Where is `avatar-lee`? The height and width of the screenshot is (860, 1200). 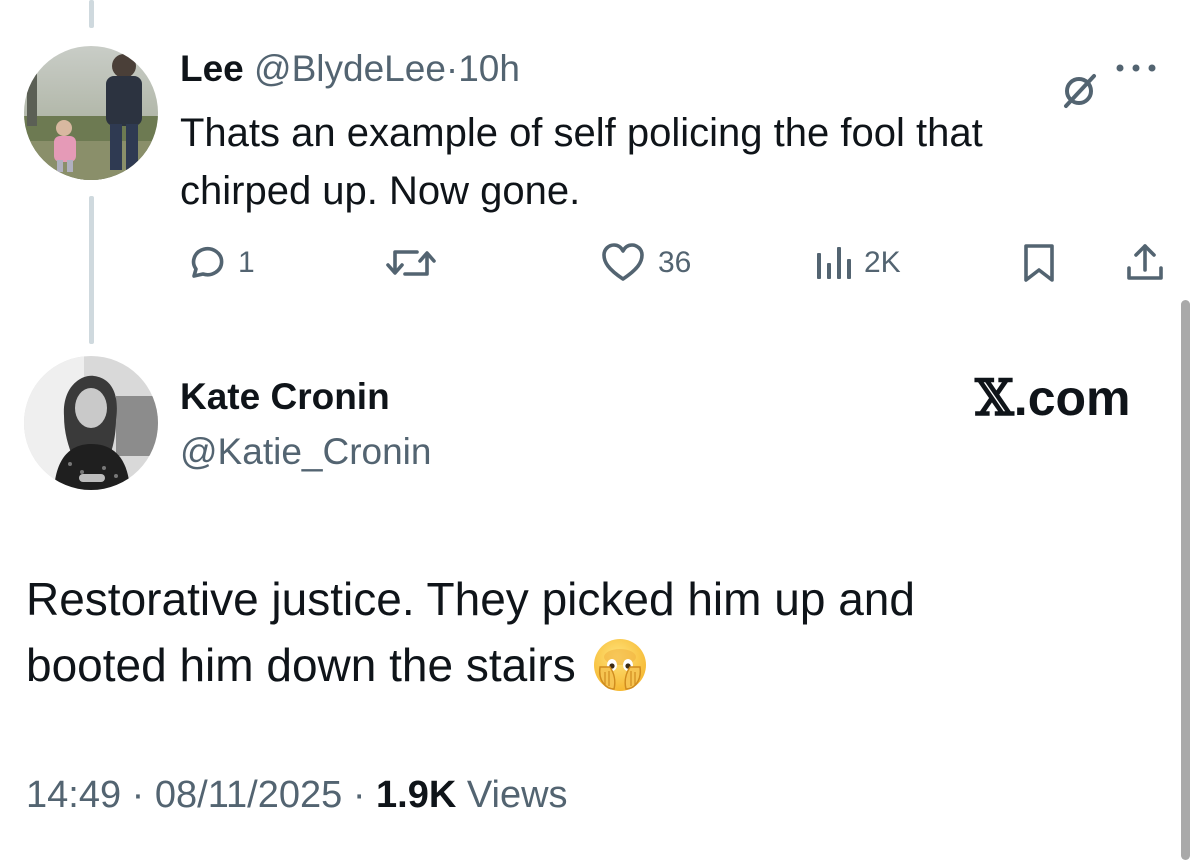 avatar-lee is located at coordinates (91, 113).